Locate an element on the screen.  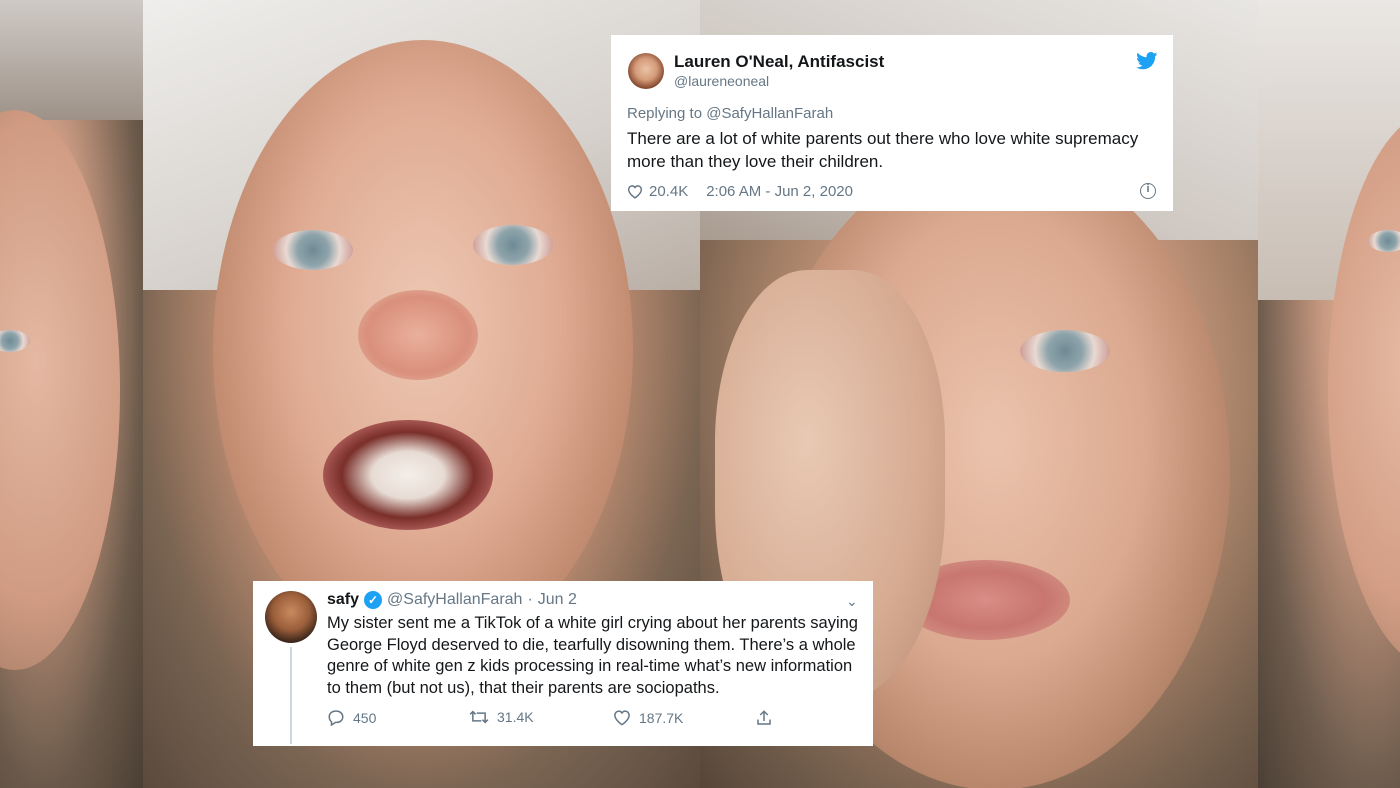
reply-count: 450 is located at coordinates (365, 717).